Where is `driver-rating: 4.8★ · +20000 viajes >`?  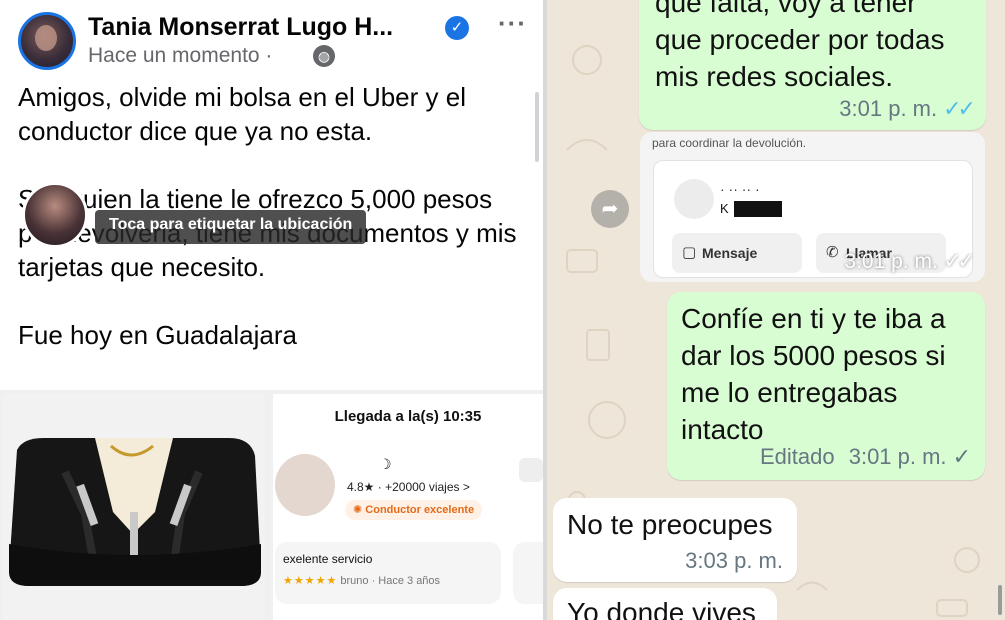
driver-rating: 4.8★ · +20000 viajes > is located at coordinates (408, 487).